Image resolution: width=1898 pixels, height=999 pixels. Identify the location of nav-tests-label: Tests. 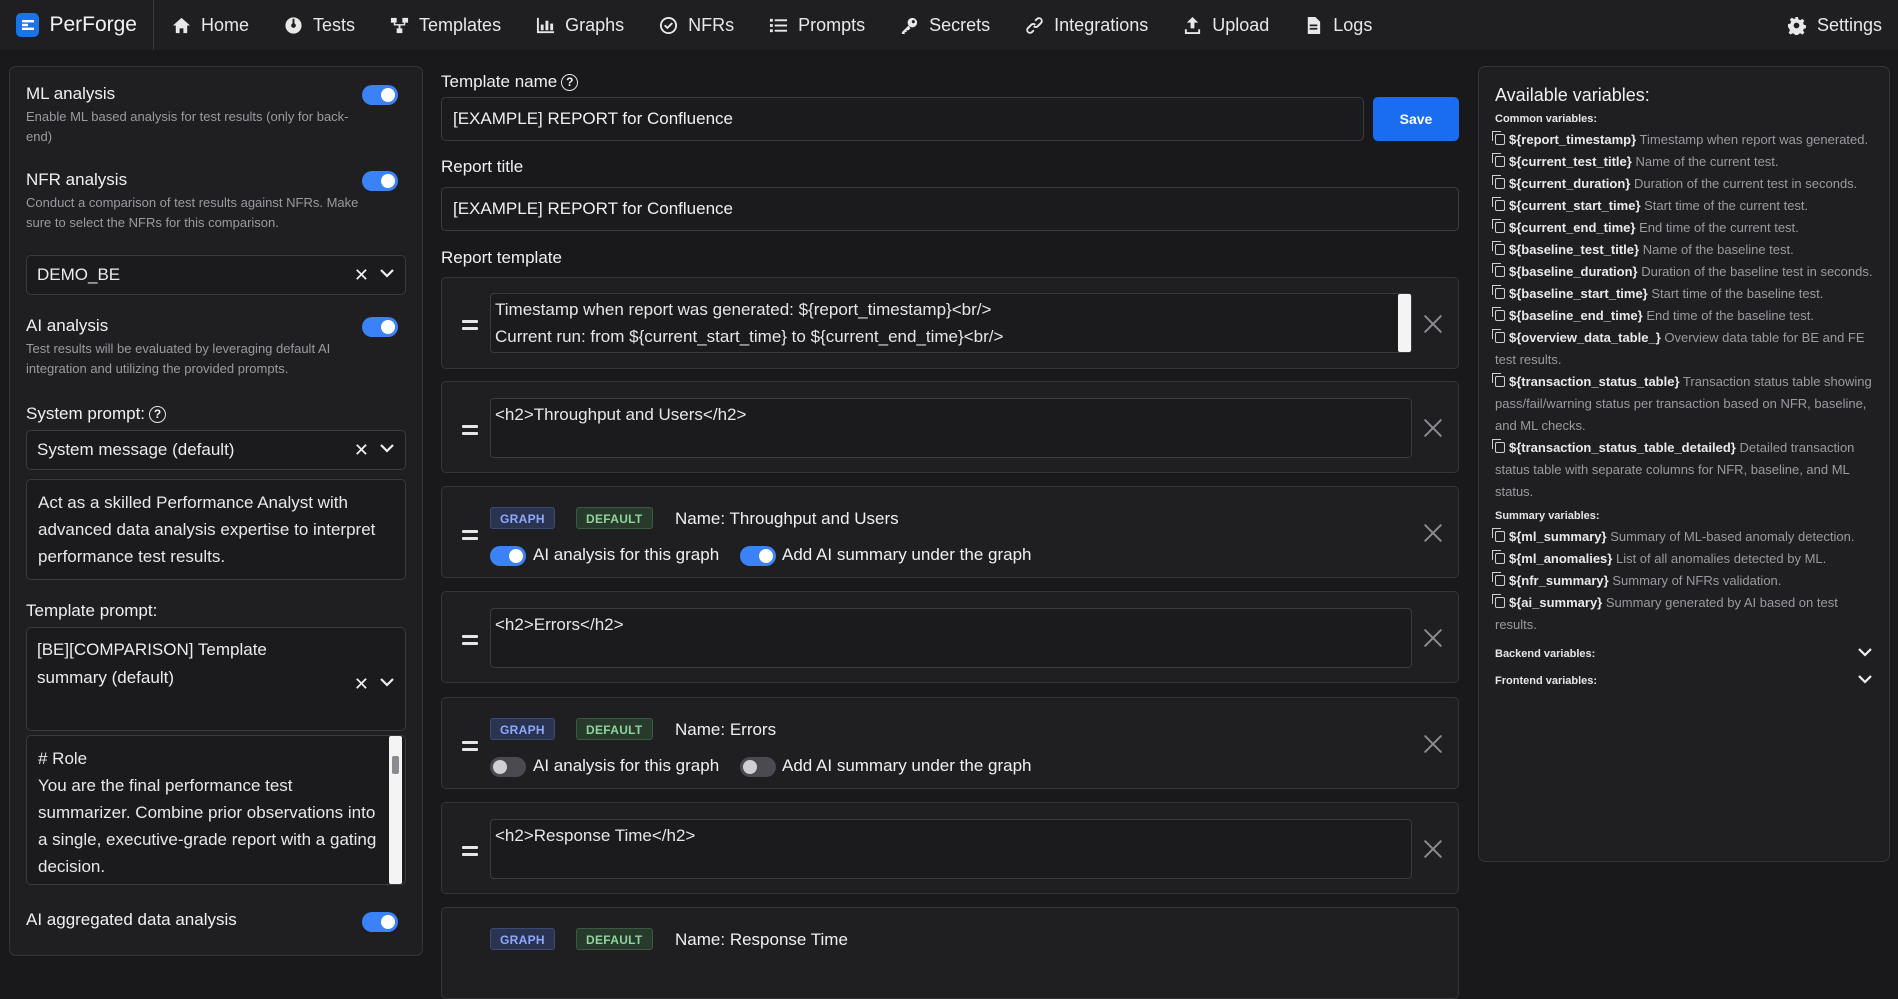
(334, 24).